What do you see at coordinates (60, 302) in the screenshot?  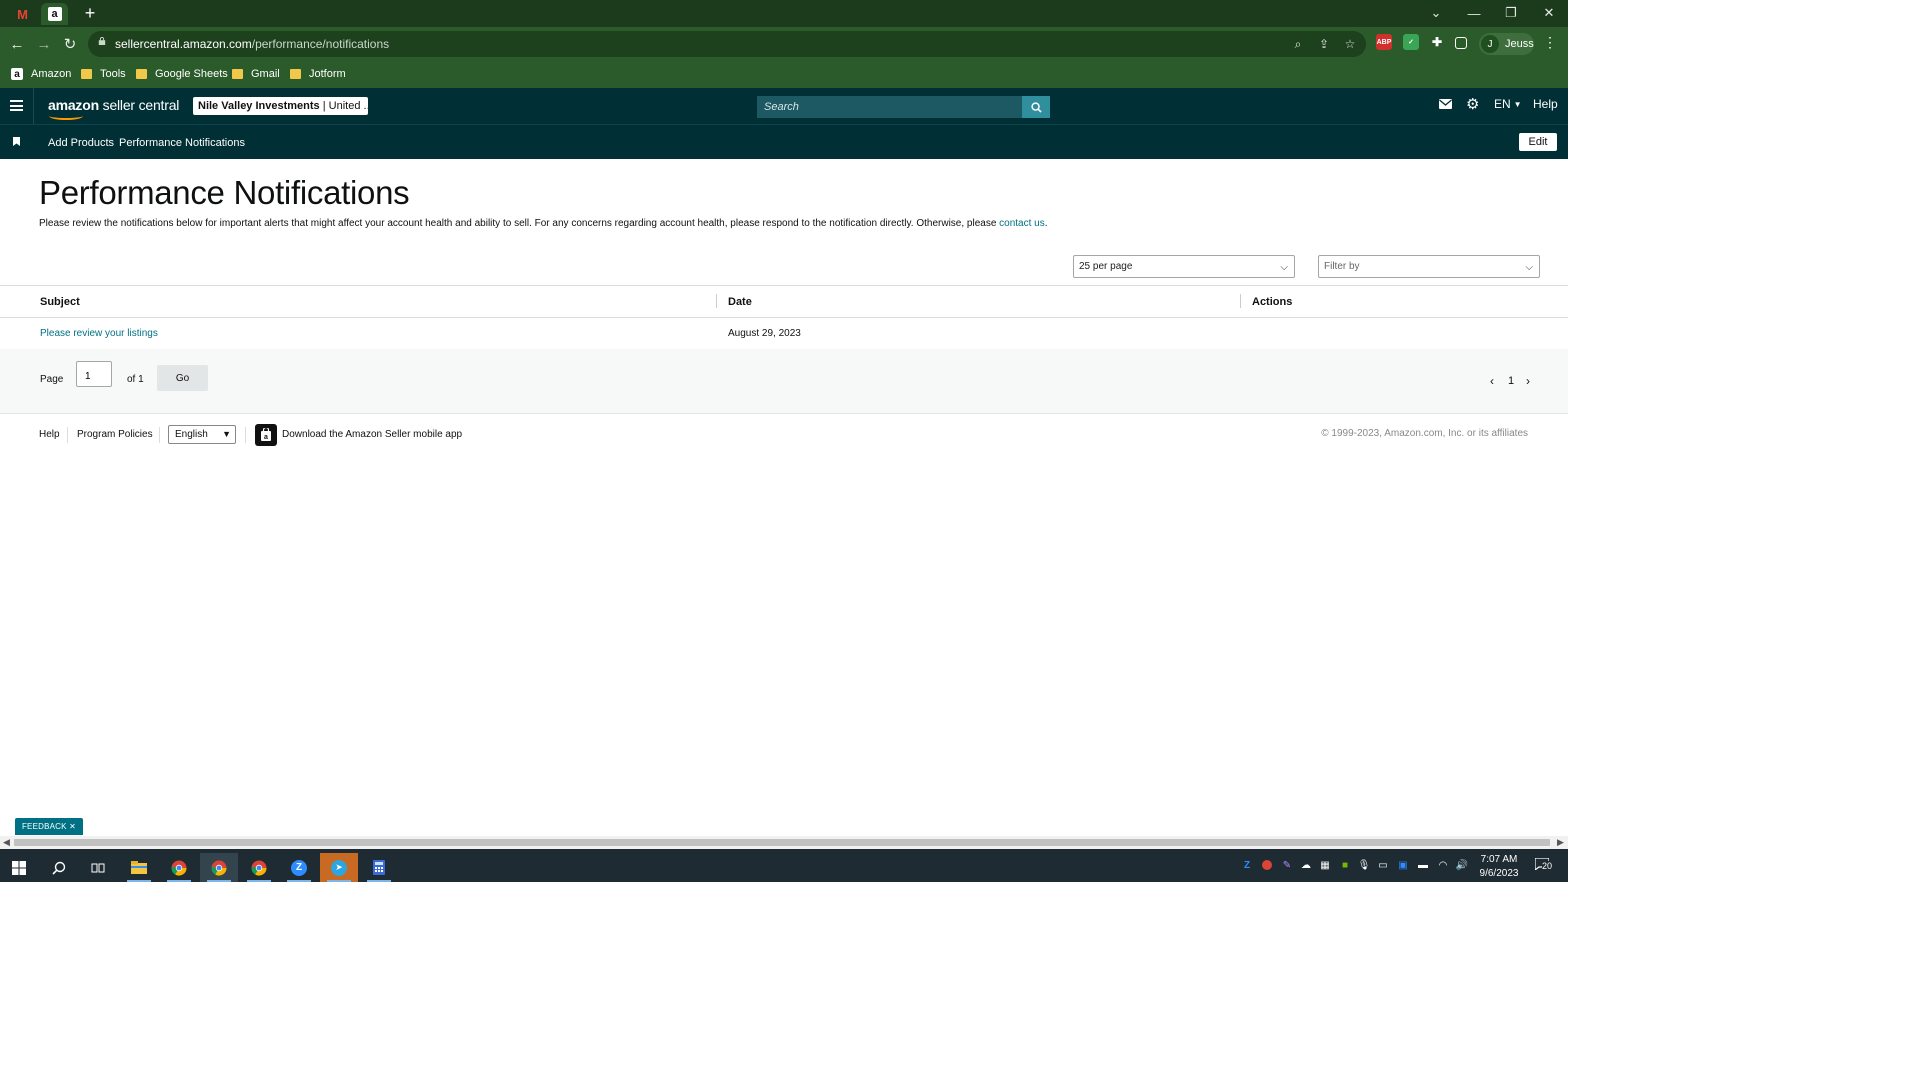 I see `column-subject: Subject` at bounding box center [60, 302].